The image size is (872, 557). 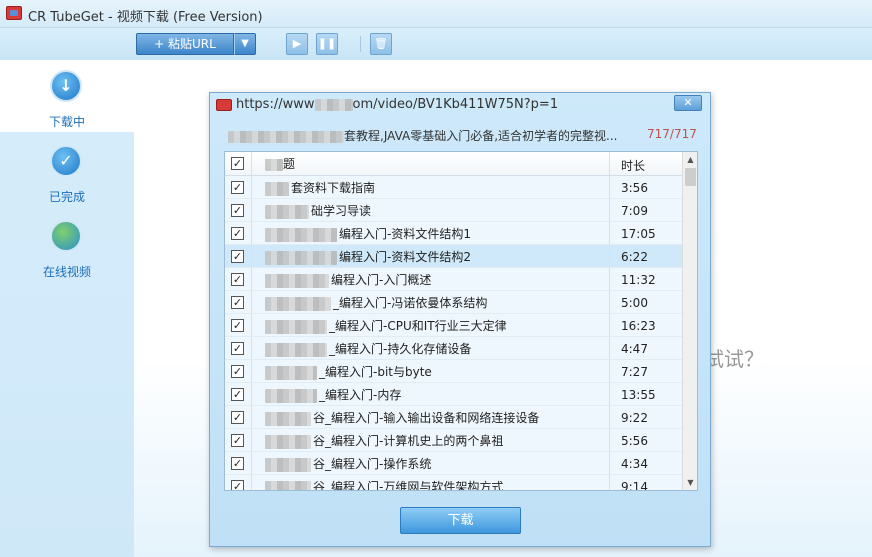 What do you see at coordinates (67, 96) in the screenshot?
I see `sidebar-item-downloading: ↓ 下载中` at bounding box center [67, 96].